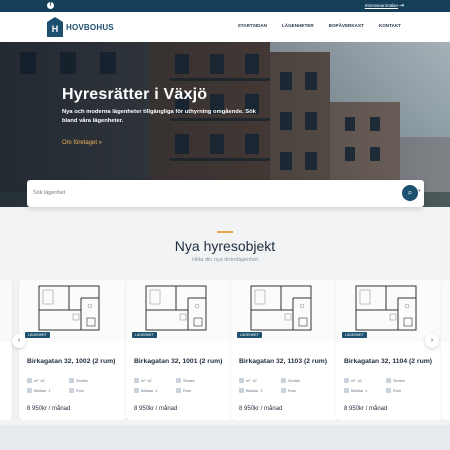  Describe the element at coordinates (298, 25) in the screenshot. I see `nav-item-lagenheter: LÄGENHETER` at that location.